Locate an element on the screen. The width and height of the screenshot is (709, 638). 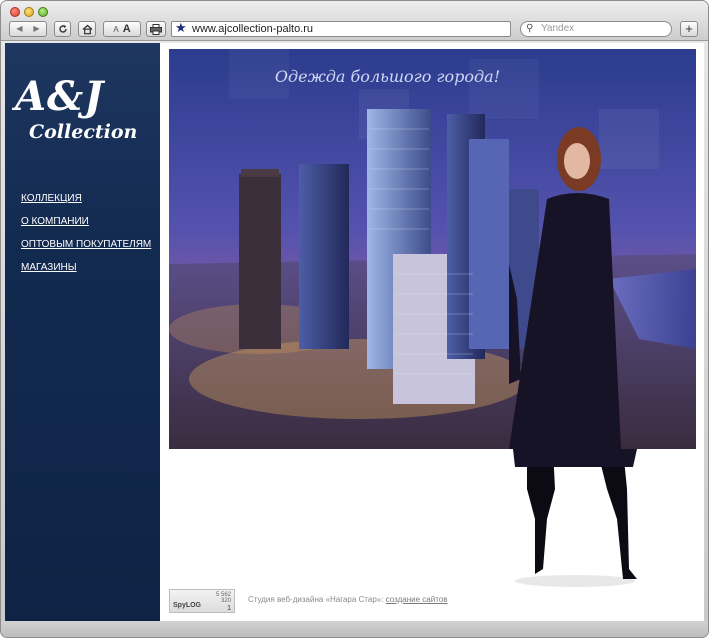
address-bar: ★ www.ajcollection-palto.ru is located at coordinates (341, 29).